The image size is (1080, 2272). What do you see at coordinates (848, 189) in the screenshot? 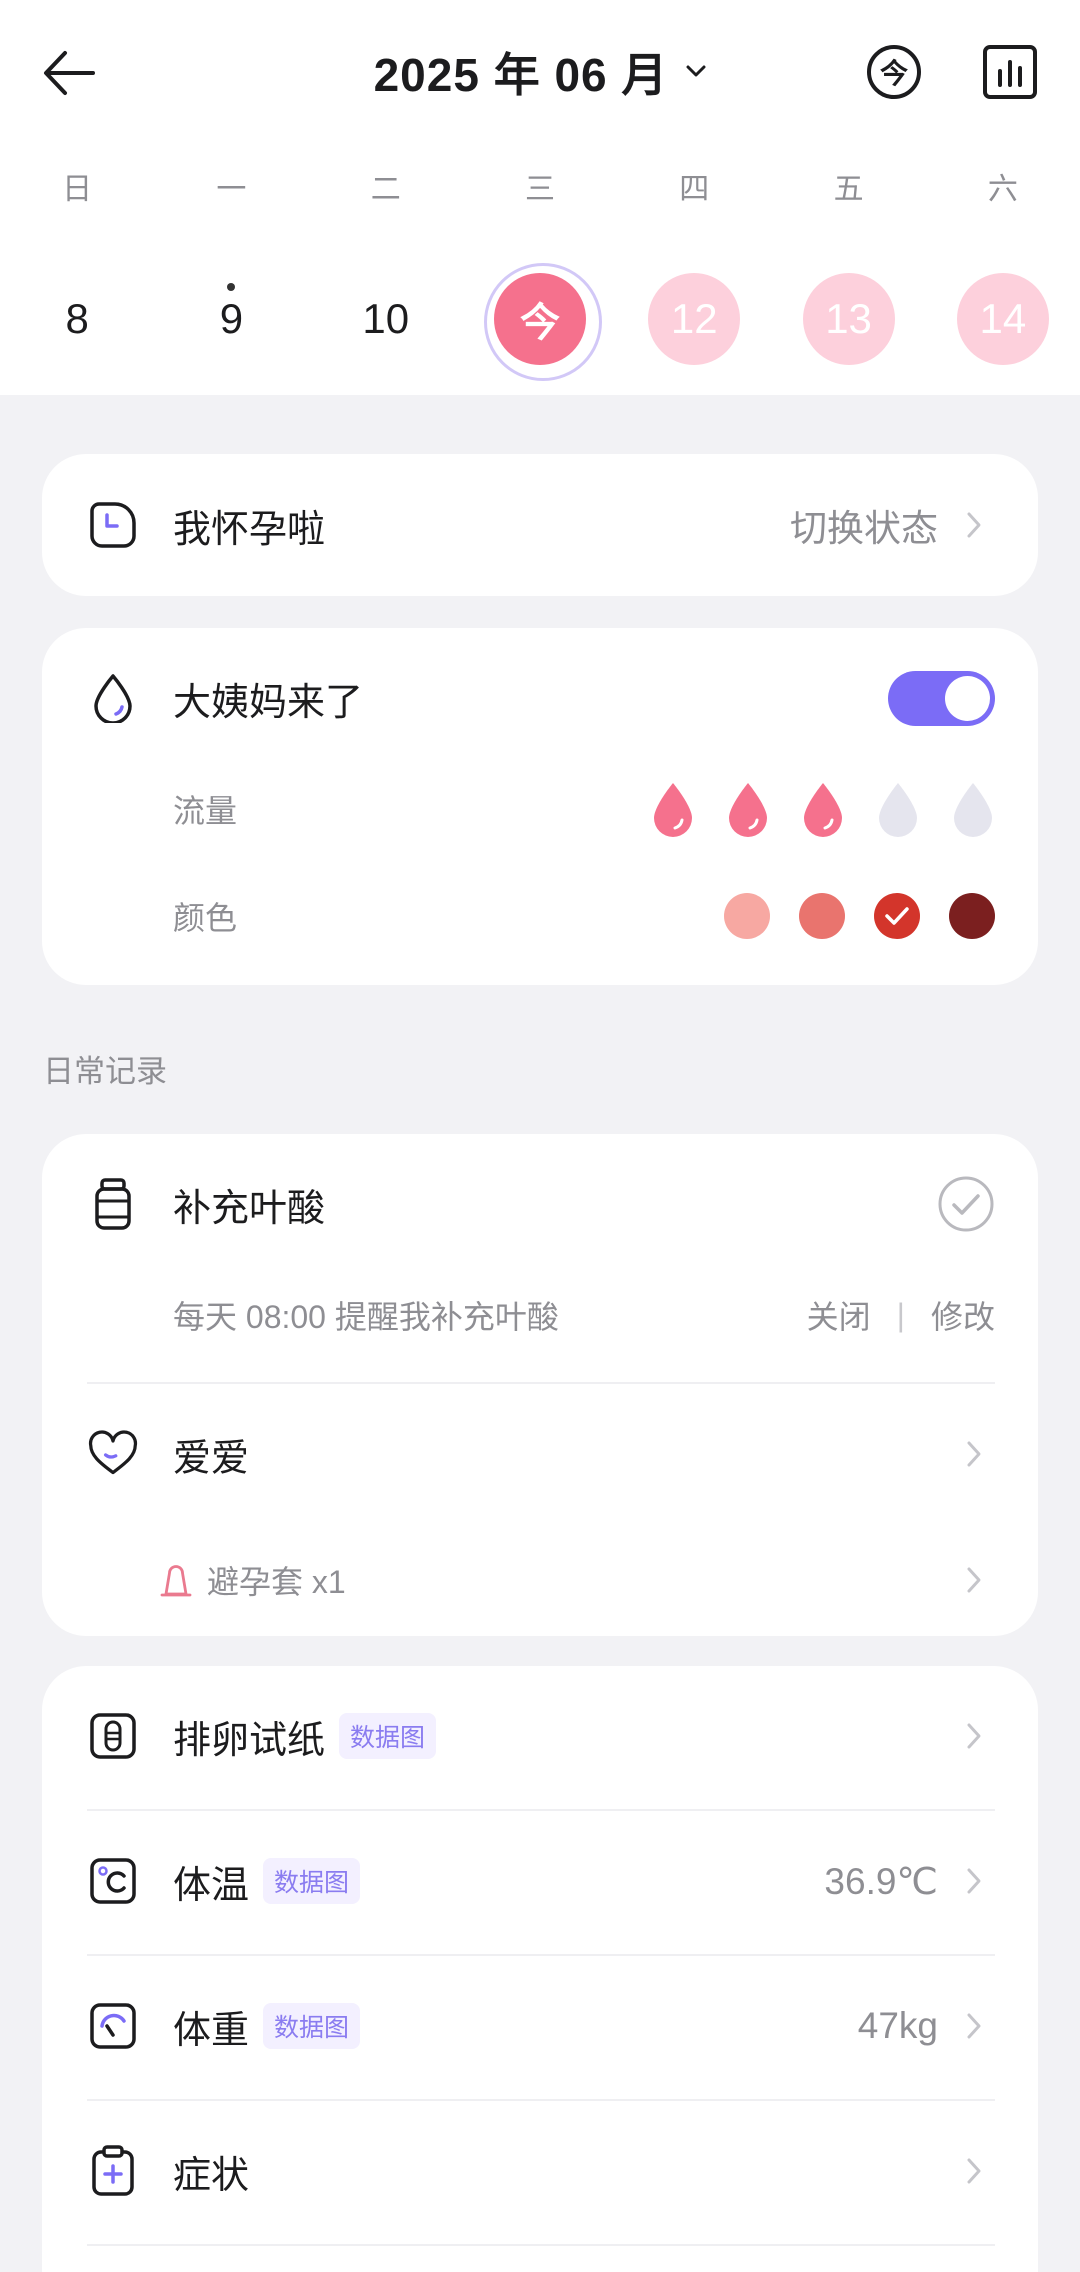
I see `weekday-label: 五` at bounding box center [848, 189].